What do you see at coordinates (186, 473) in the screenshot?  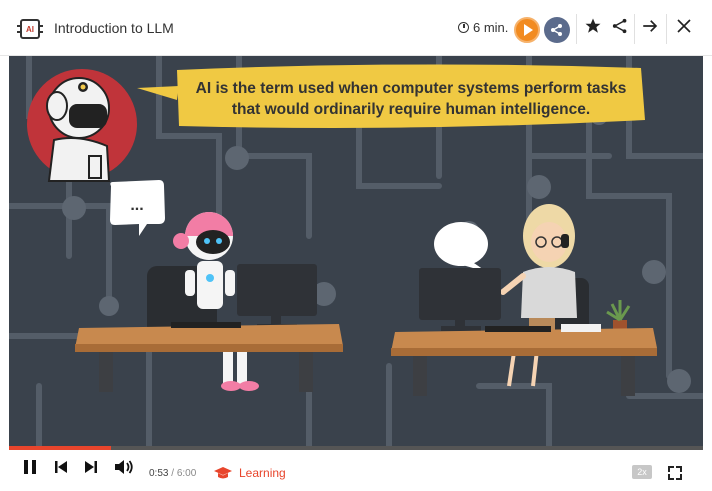 I see `total-time: 6:00` at bounding box center [186, 473].